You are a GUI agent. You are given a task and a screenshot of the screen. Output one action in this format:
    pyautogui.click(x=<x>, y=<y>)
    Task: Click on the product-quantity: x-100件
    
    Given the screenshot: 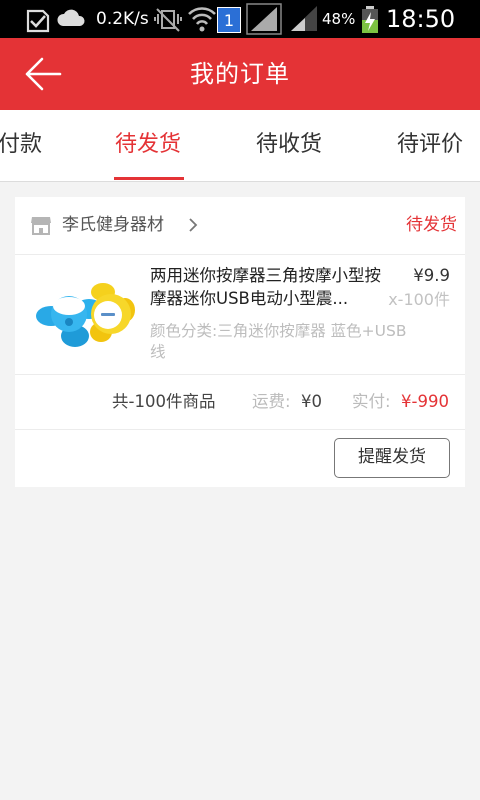 What is the action you would take?
    pyautogui.click(x=419, y=299)
    